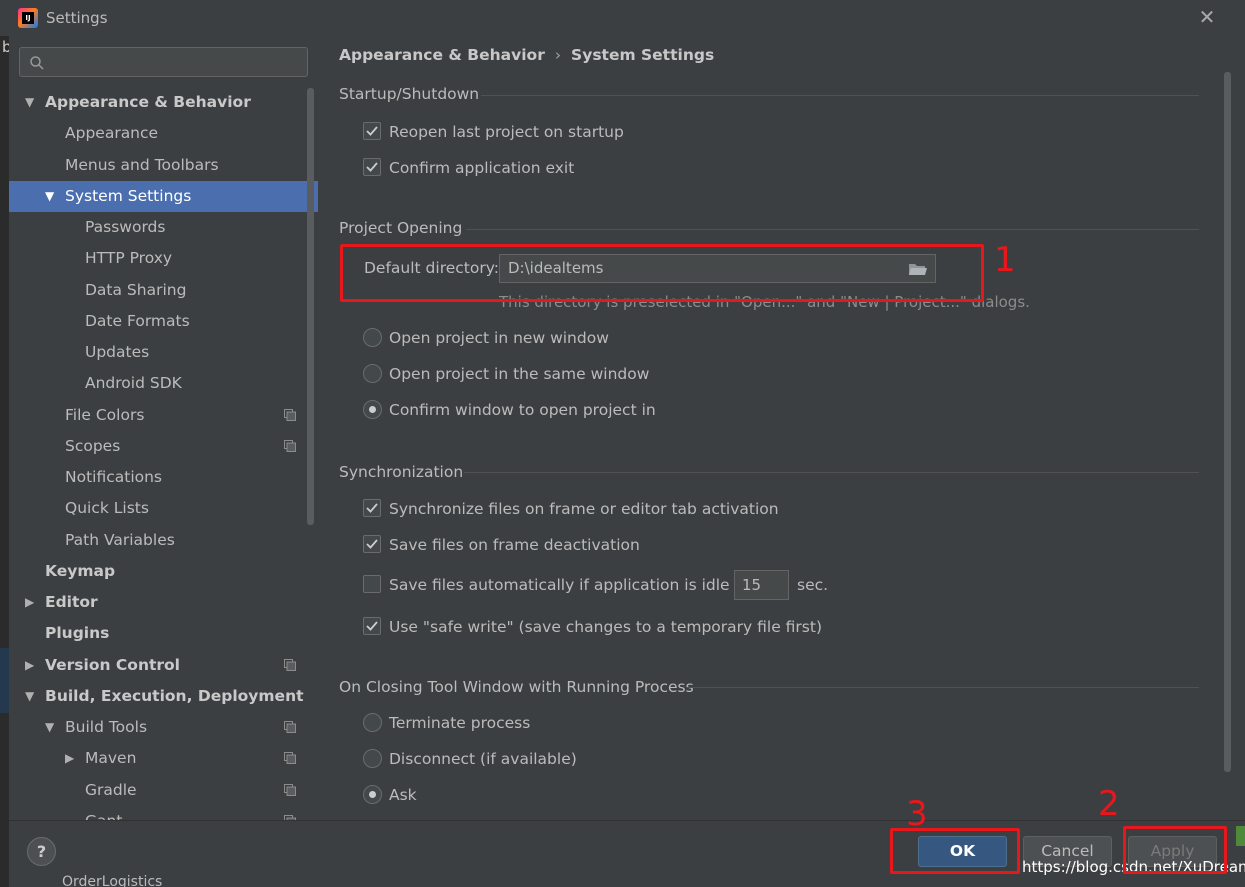  Describe the element at coordinates (813, 585) in the screenshot. I see `idle-unit-label: sec.` at that location.